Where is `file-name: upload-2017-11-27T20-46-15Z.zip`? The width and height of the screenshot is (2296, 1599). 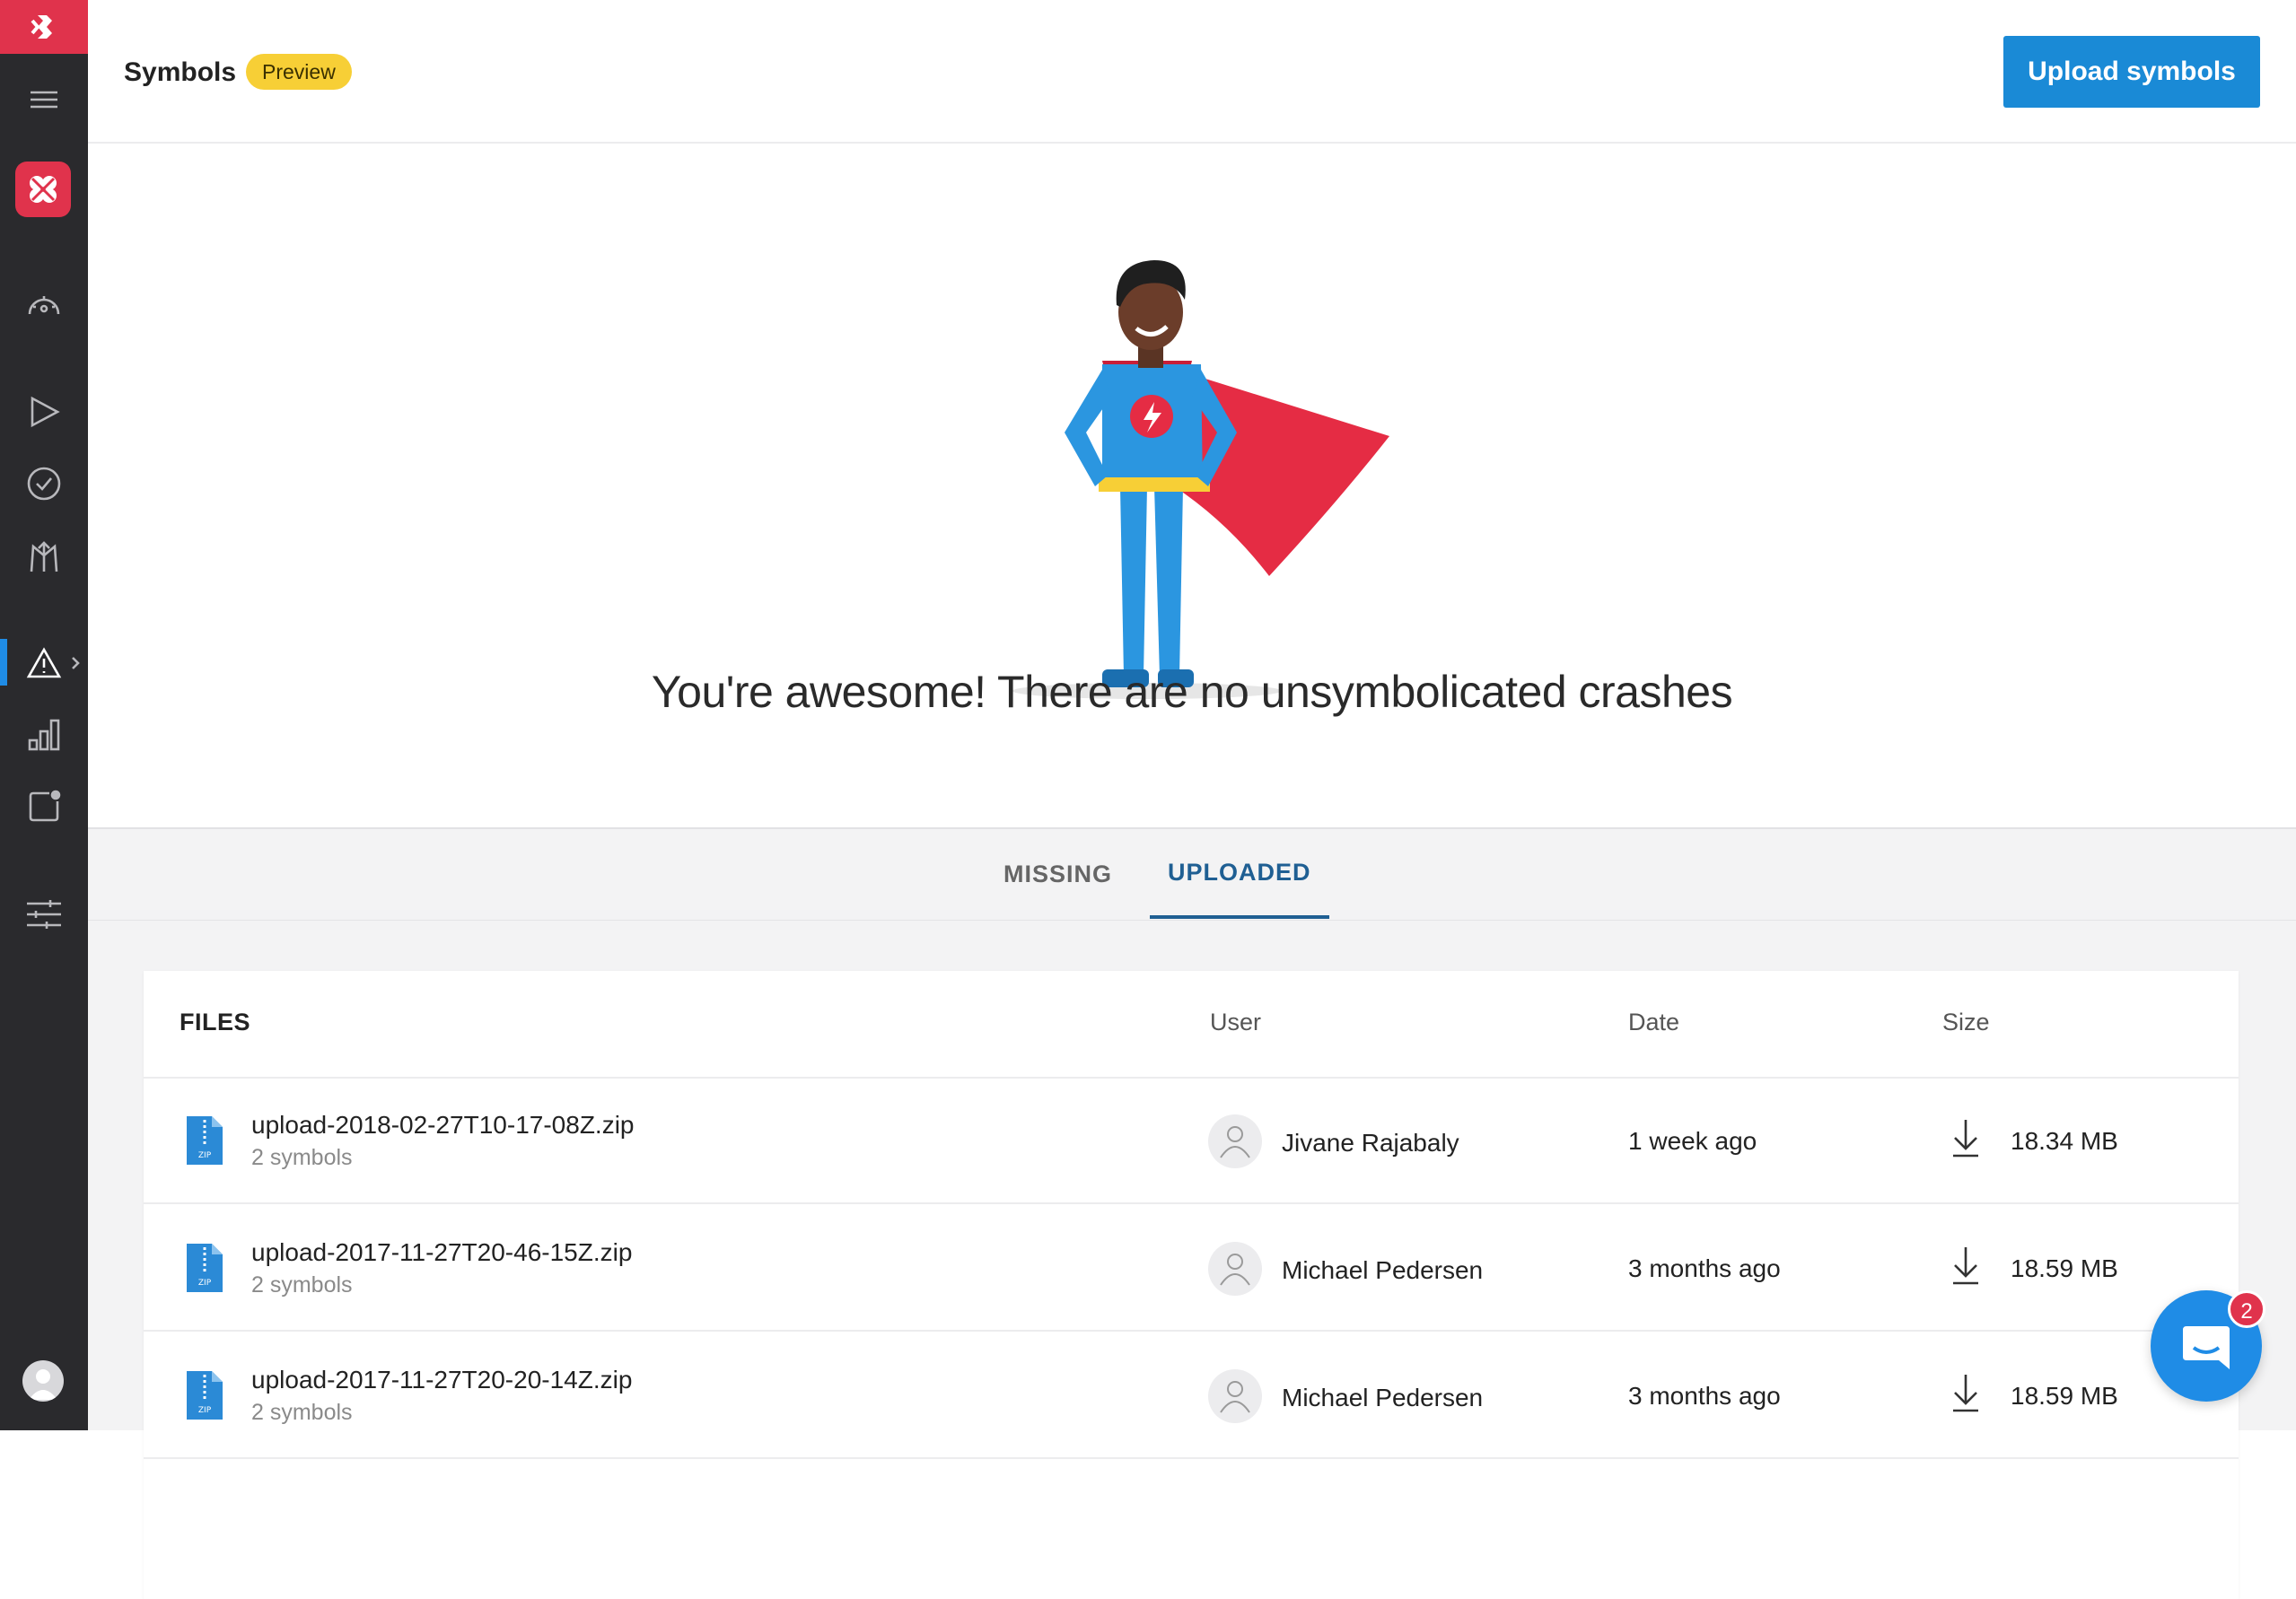 file-name: upload-2017-11-27T20-46-15Z.zip is located at coordinates (441, 1252).